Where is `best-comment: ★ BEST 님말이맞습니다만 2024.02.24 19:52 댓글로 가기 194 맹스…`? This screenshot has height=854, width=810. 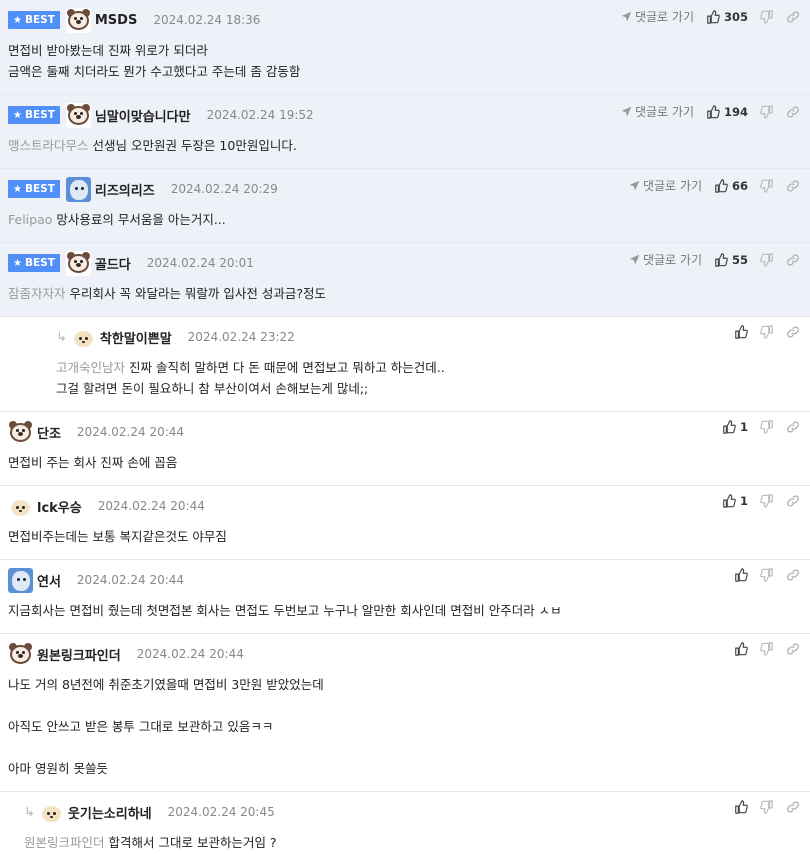
best-comment: ★ BEST 님말이맞습니다만 2024.02.24 19:52 댓글로 가기 194 맹스… is located at coordinates (405, 132).